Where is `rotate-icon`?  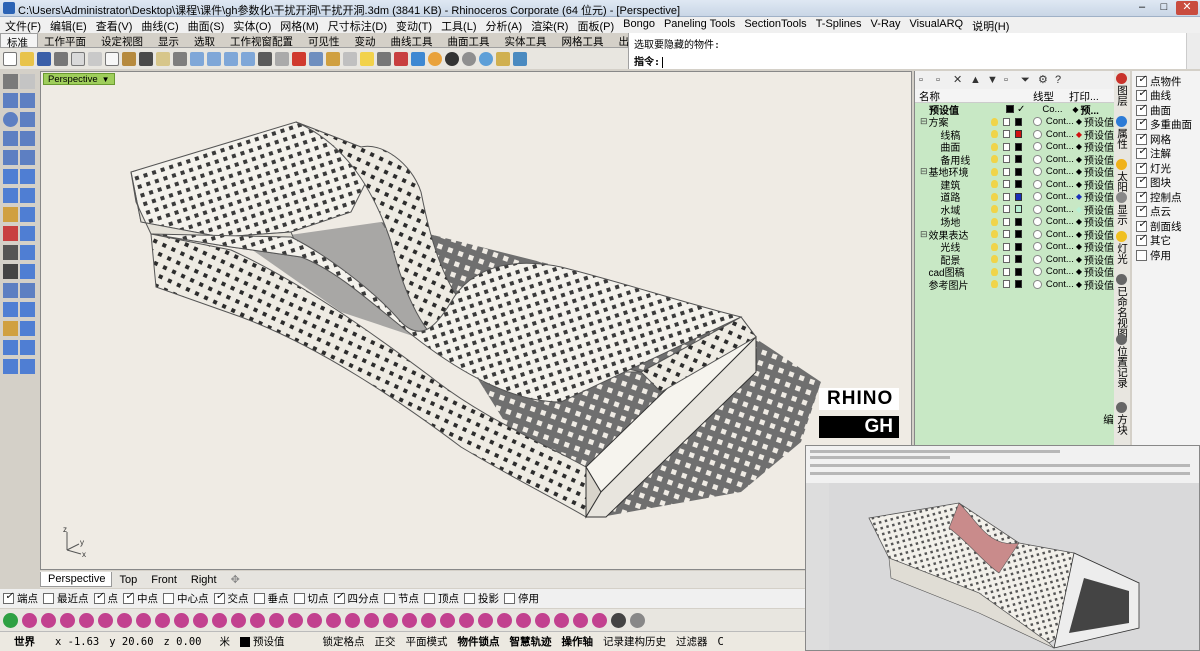
rotate-icon is located at coordinates (27, 328).